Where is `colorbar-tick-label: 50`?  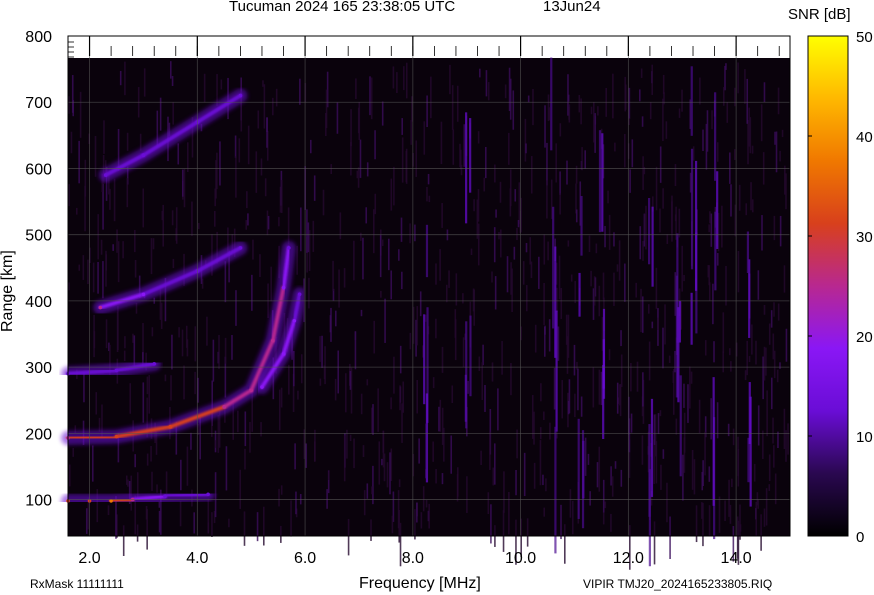 colorbar-tick-label: 50 is located at coordinates (864, 37).